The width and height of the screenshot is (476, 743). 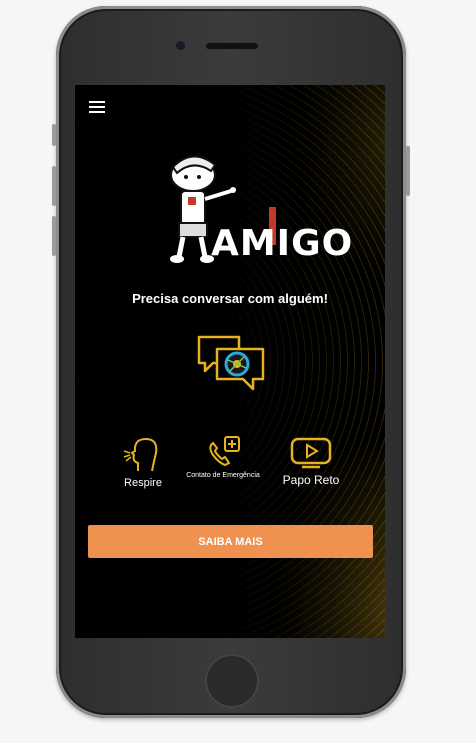 What do you see at coordinates (143, 483) in the screenshot?
I see `action-respire-label: Respire` at bounding box center [143, 483].